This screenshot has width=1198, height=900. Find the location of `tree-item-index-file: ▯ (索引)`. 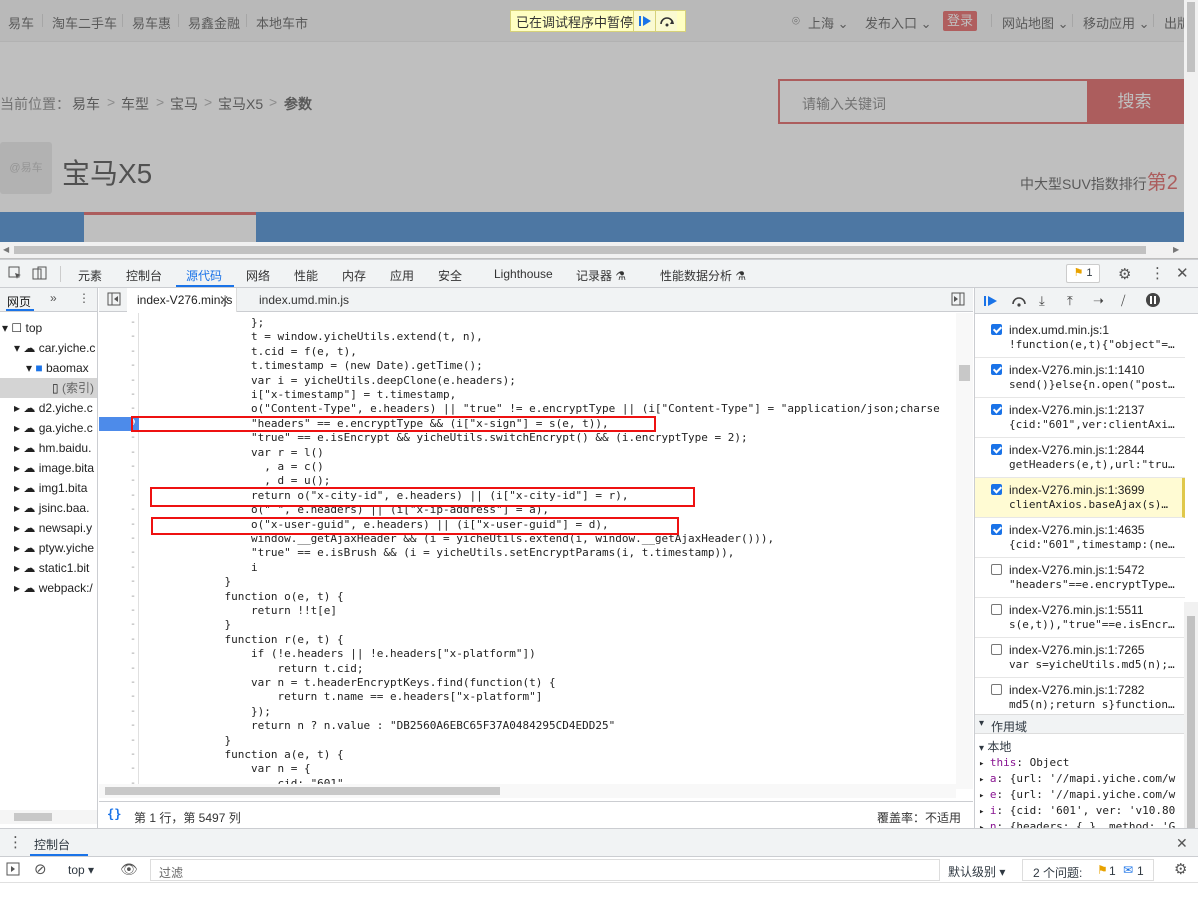

tree-item-index-file: ▯ (索引) is located at coordinates (48, 388).